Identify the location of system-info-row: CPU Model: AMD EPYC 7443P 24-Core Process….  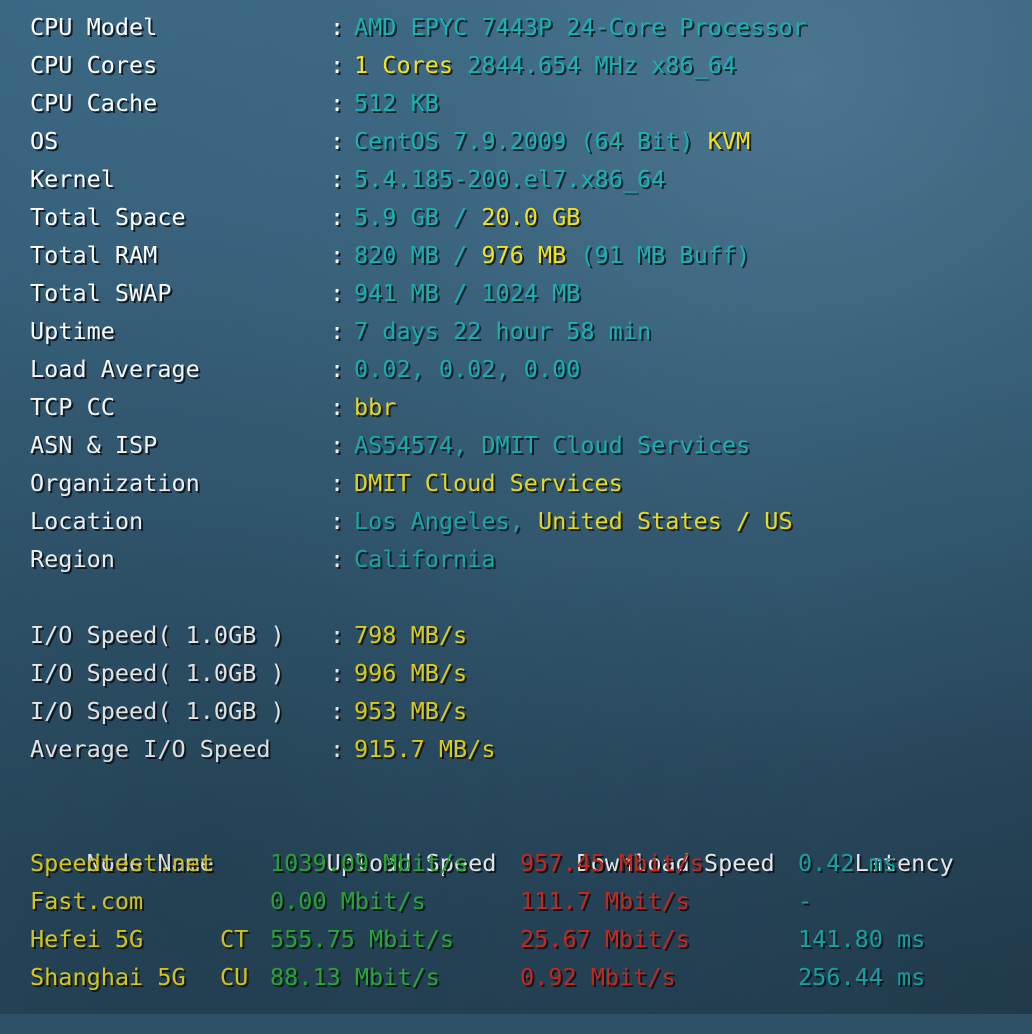
(516, 27).